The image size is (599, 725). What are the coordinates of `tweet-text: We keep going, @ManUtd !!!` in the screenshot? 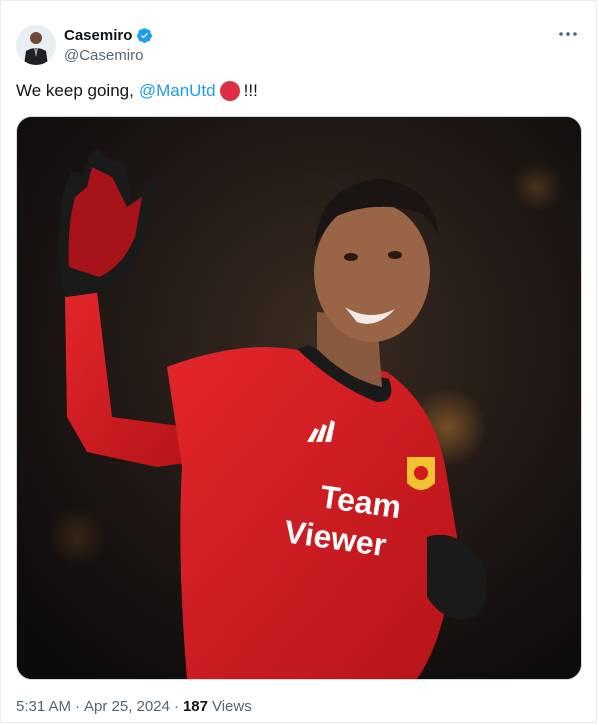 It's located at (137, 91).